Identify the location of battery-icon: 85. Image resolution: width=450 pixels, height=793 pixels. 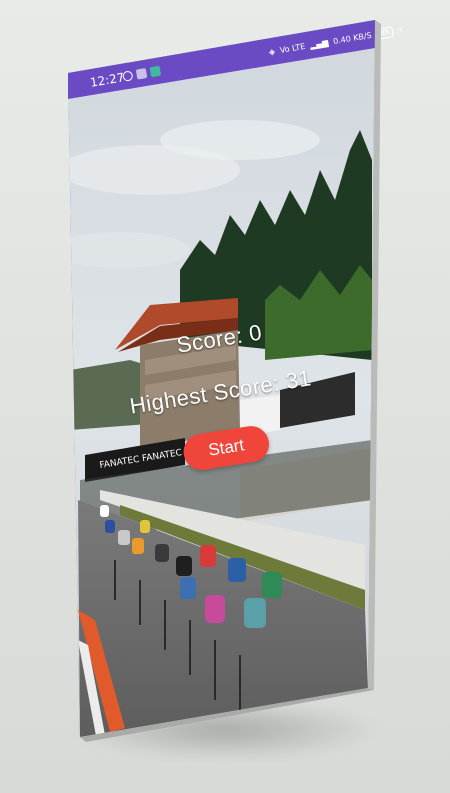
(385, 33).